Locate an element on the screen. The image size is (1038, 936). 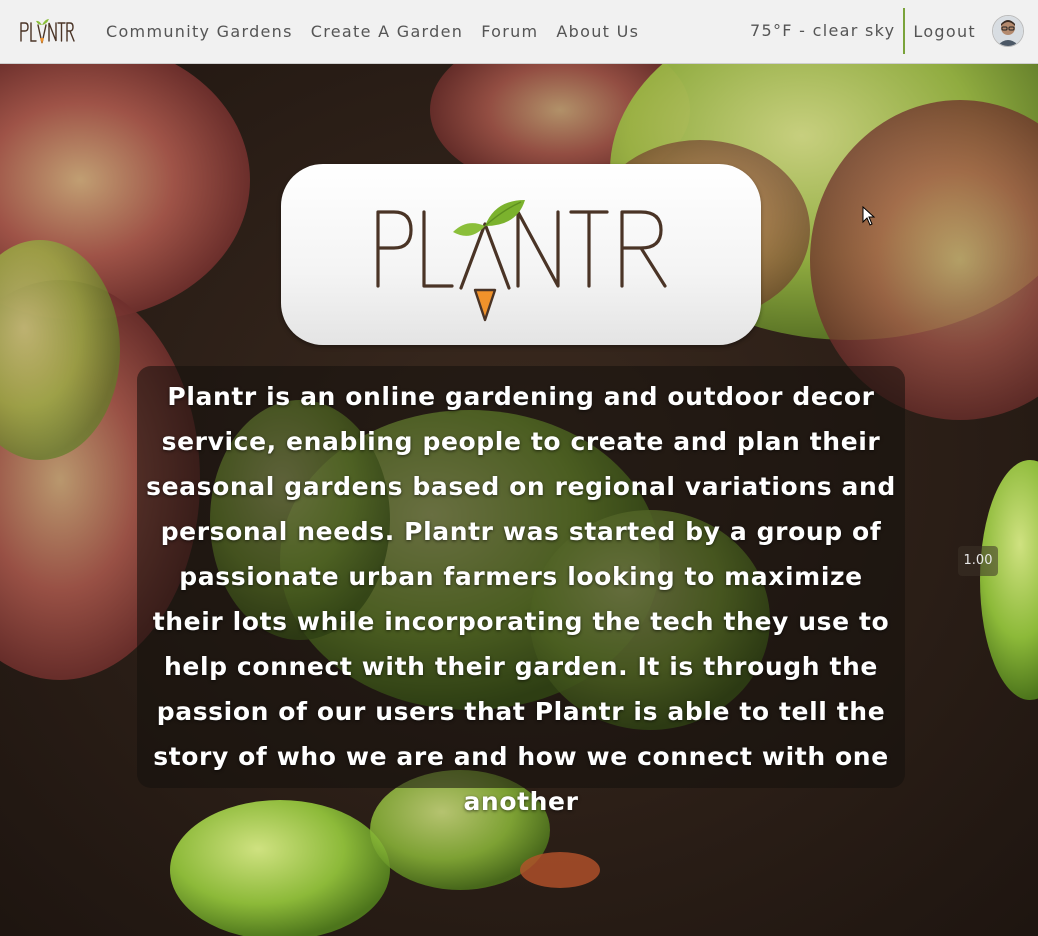
logout-link: Logout is located at coordinates (944, 31).